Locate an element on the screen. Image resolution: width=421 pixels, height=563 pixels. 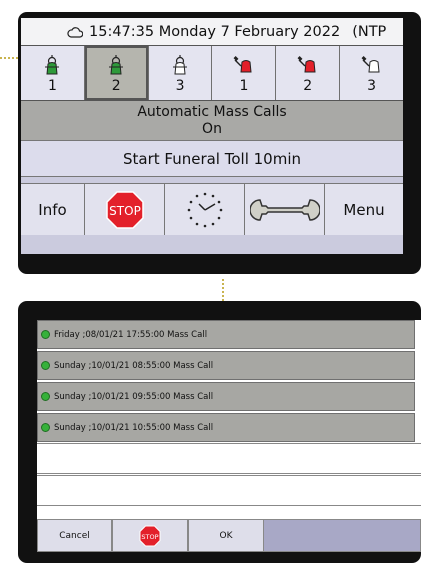
main-toolbar: Info STOP Menu is located at coordinates (212, 209).